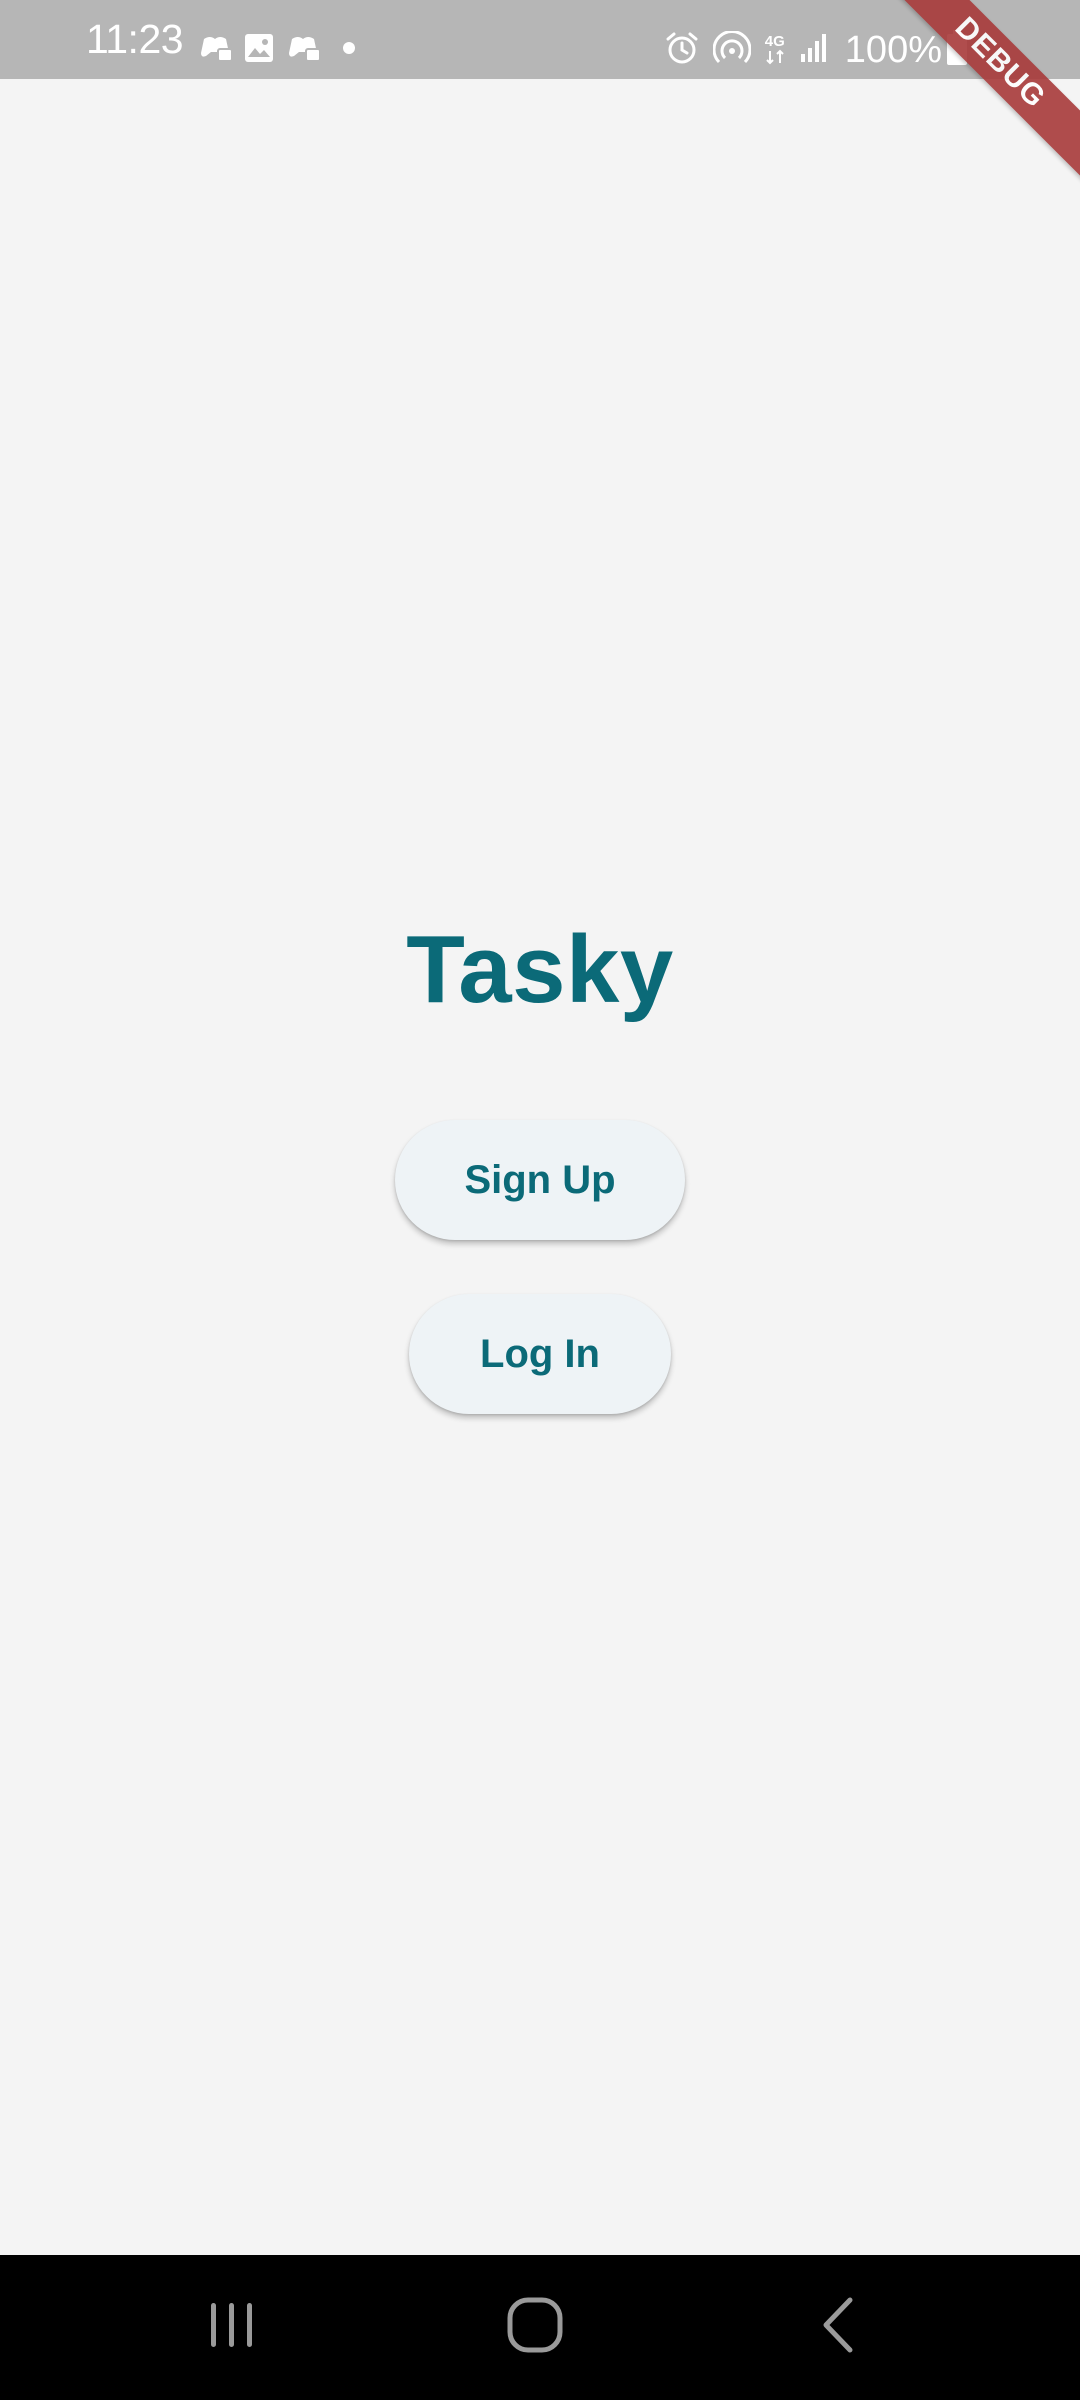 The height and width of the screenshot is (2400, 1080). Describe the element at coordinates (774, 41) in the screenshot. I see `network-type-label: 4G` at that location.